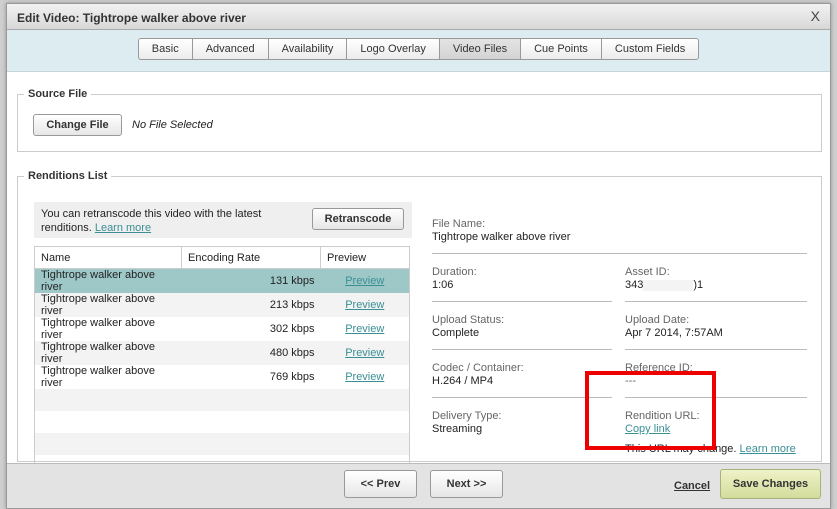 The height and width of the screenshot is (509, 837). Describe the element at coordinates (692, 486) in the screenshot. I see `cancel-link: Cancel` at that location.